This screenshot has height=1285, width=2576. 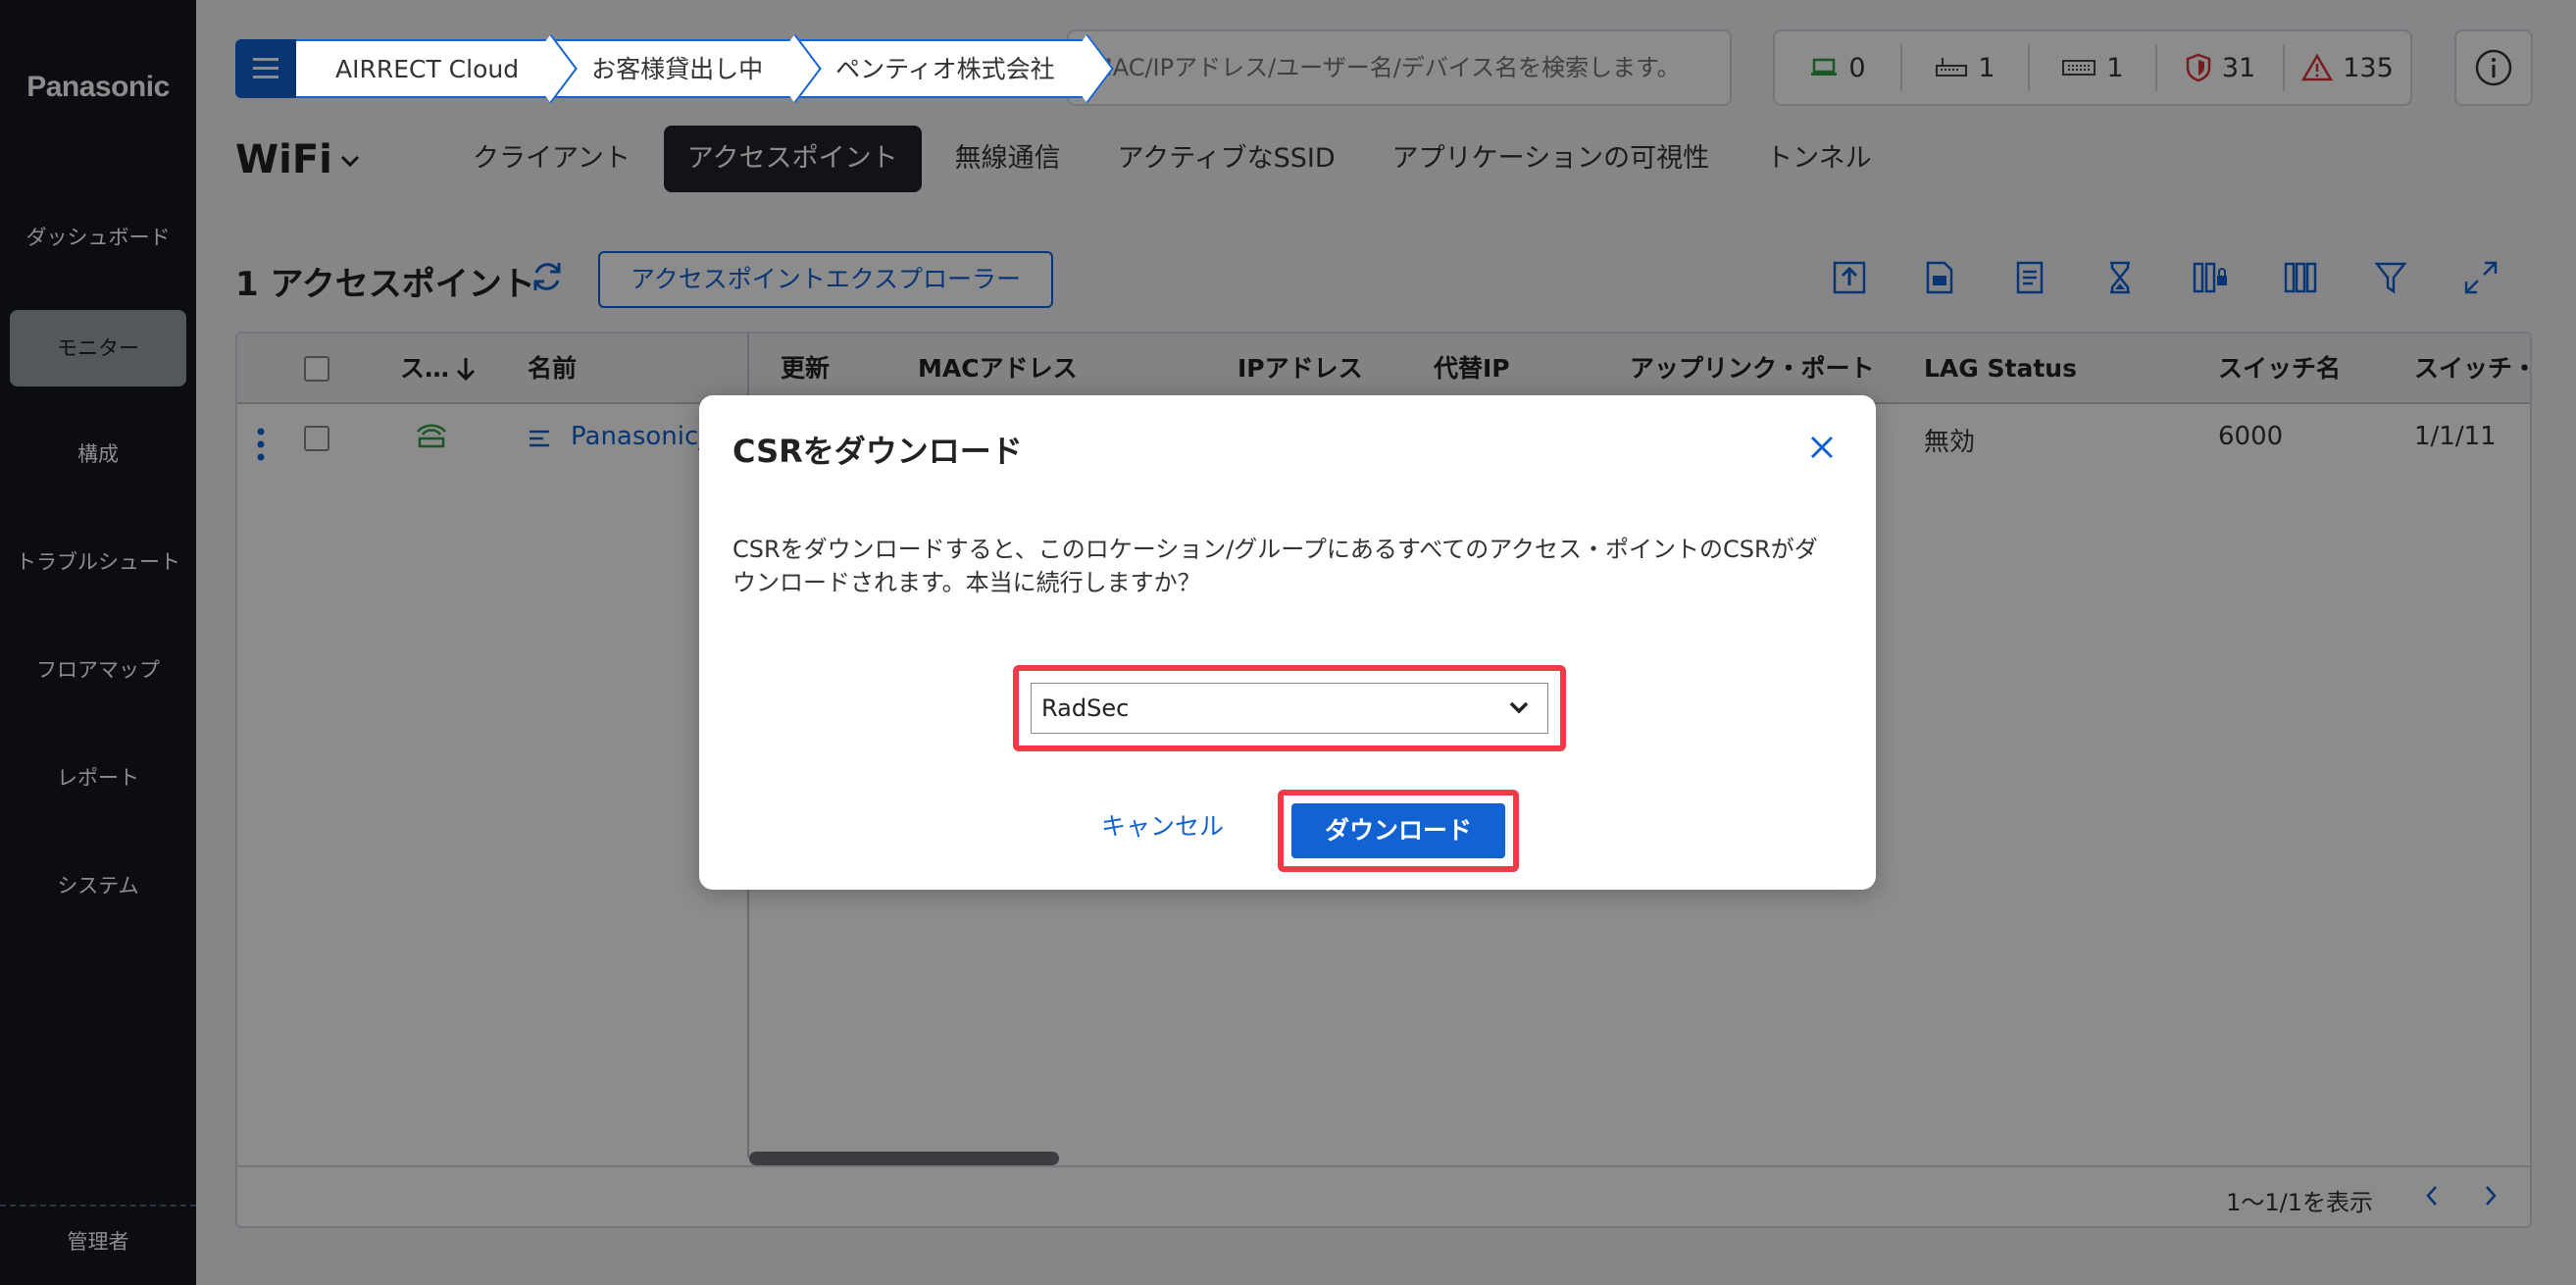 I want to click on dialog-title: CSRをダウンロード, so click(x=878, y=451).